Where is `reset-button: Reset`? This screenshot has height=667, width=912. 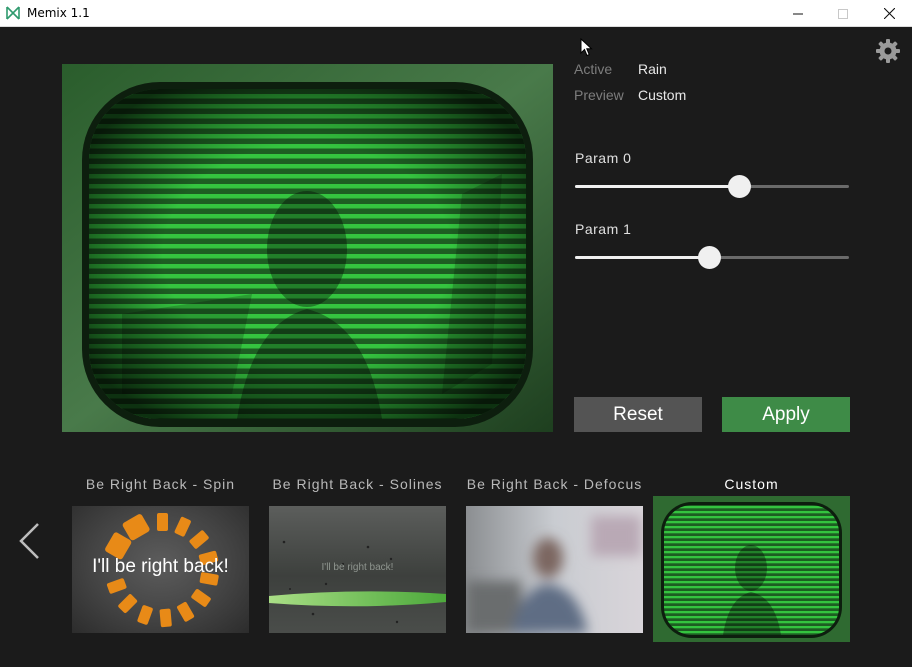 reset-button: Reset is located at coordinates (638, 414).